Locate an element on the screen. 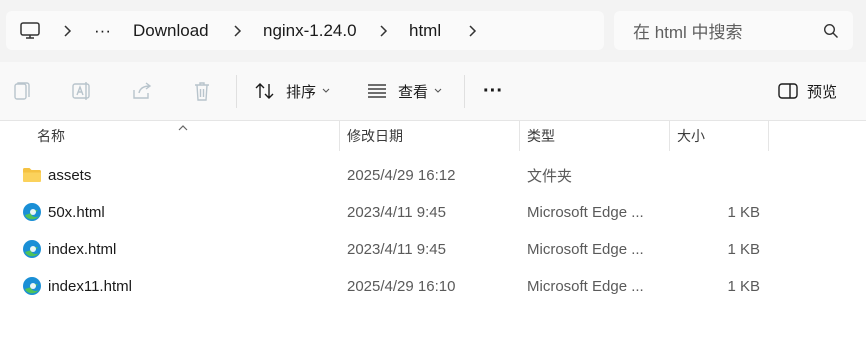  search-placeholder: 在 html 中搜索 is located at coordinates (688, 30).